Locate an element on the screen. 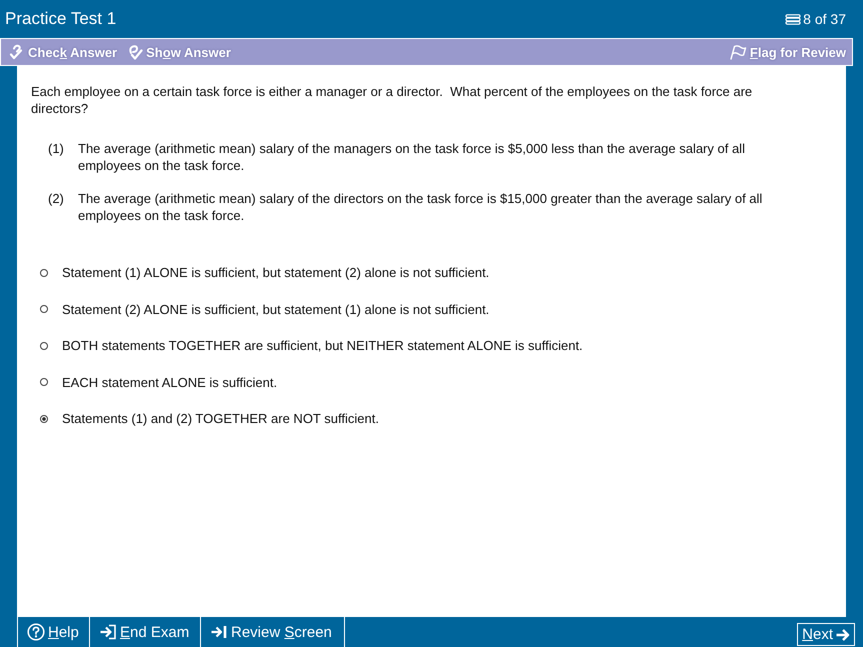  help-button: Help is located at coordinates (53, 632).